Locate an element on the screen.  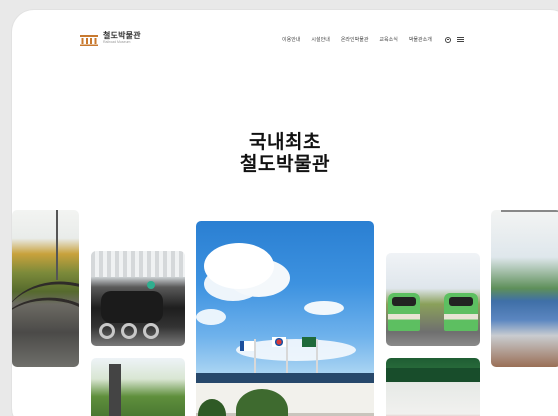
hero-title-line-1: 국내최초 is located at coordinates (285, 142).